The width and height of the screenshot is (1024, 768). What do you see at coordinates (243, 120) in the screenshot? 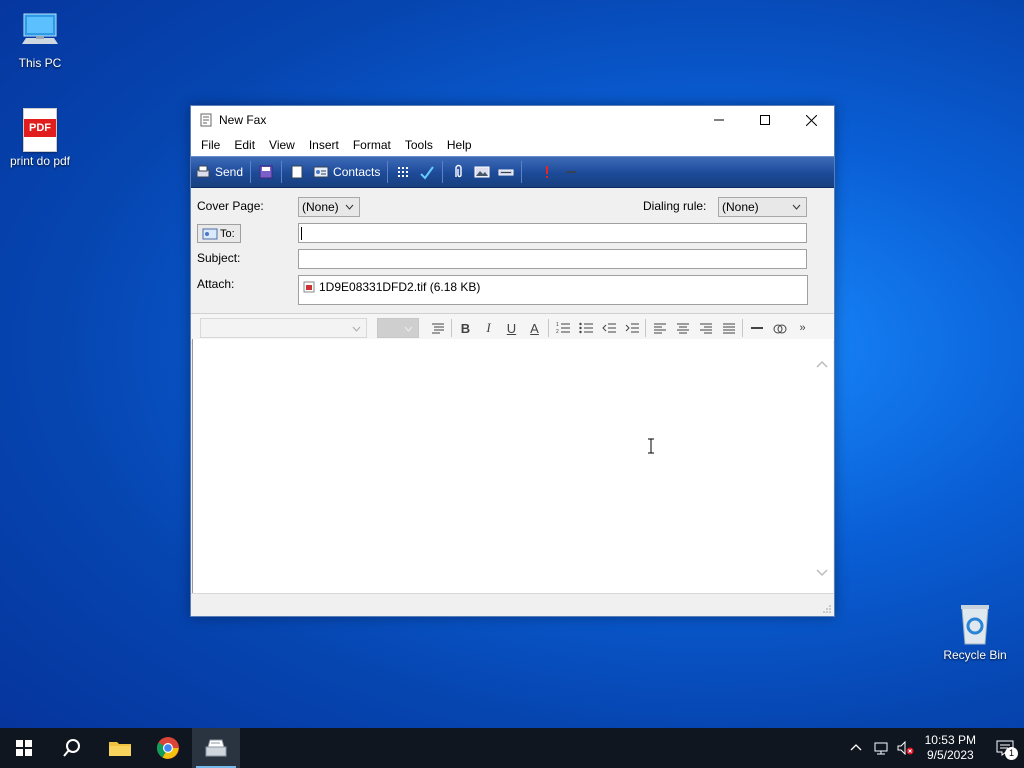
I see `window-title: New Fax` at bounding box center [243, 120].